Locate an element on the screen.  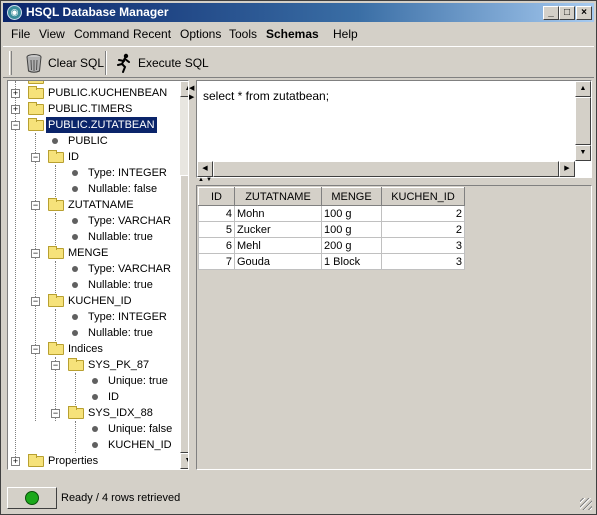
scroll-left-arrow-icon: ◀ is located at coordinates (205, 169).